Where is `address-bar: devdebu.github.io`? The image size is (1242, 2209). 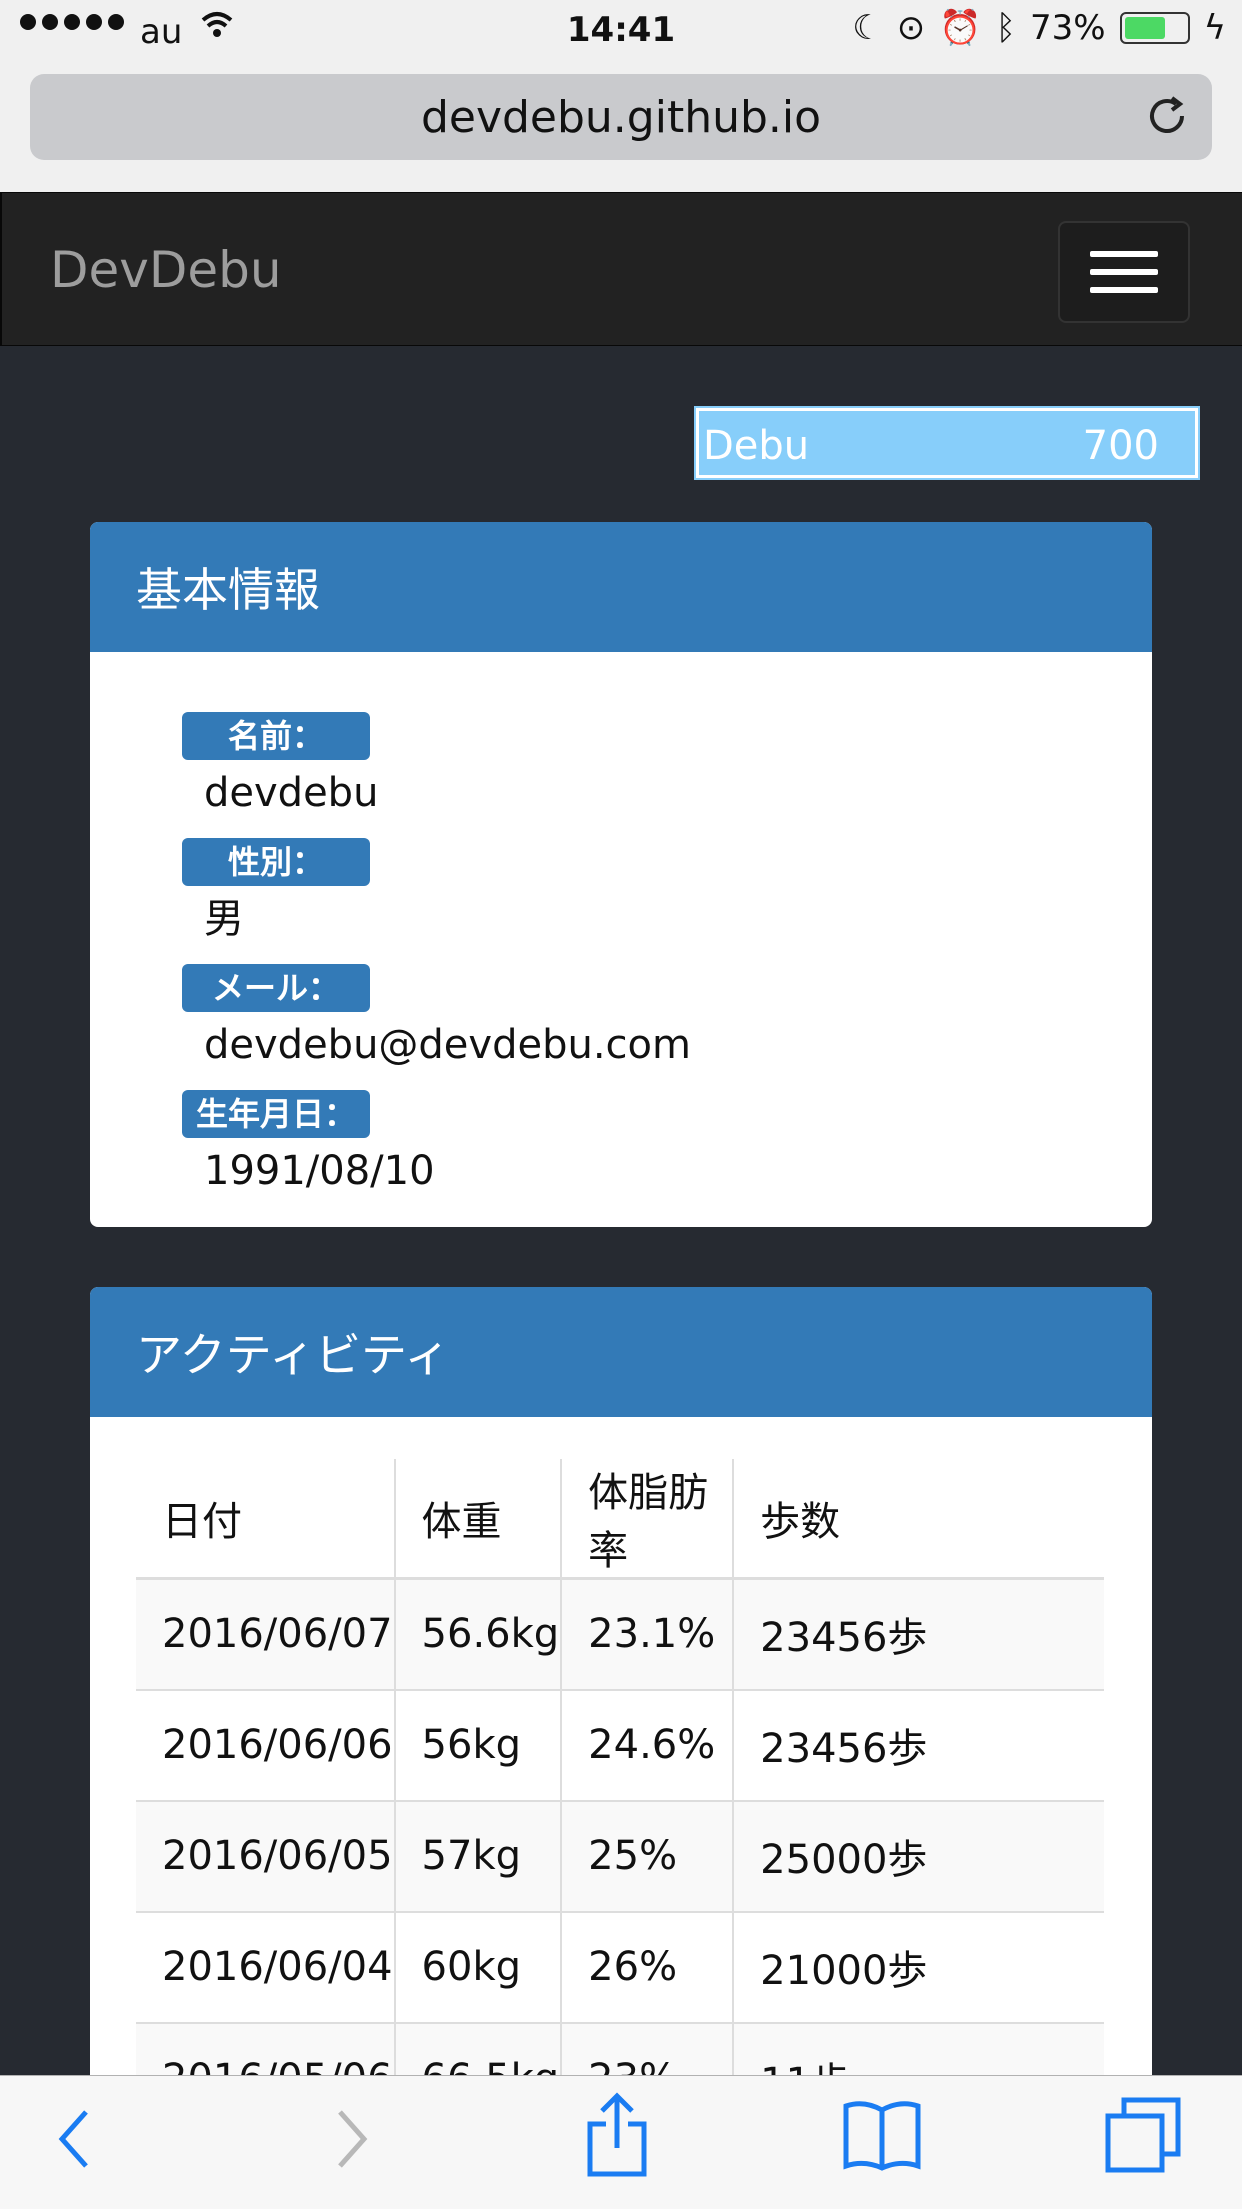 address-bar: devdebu.github.io is located at coordinates (621, 117).